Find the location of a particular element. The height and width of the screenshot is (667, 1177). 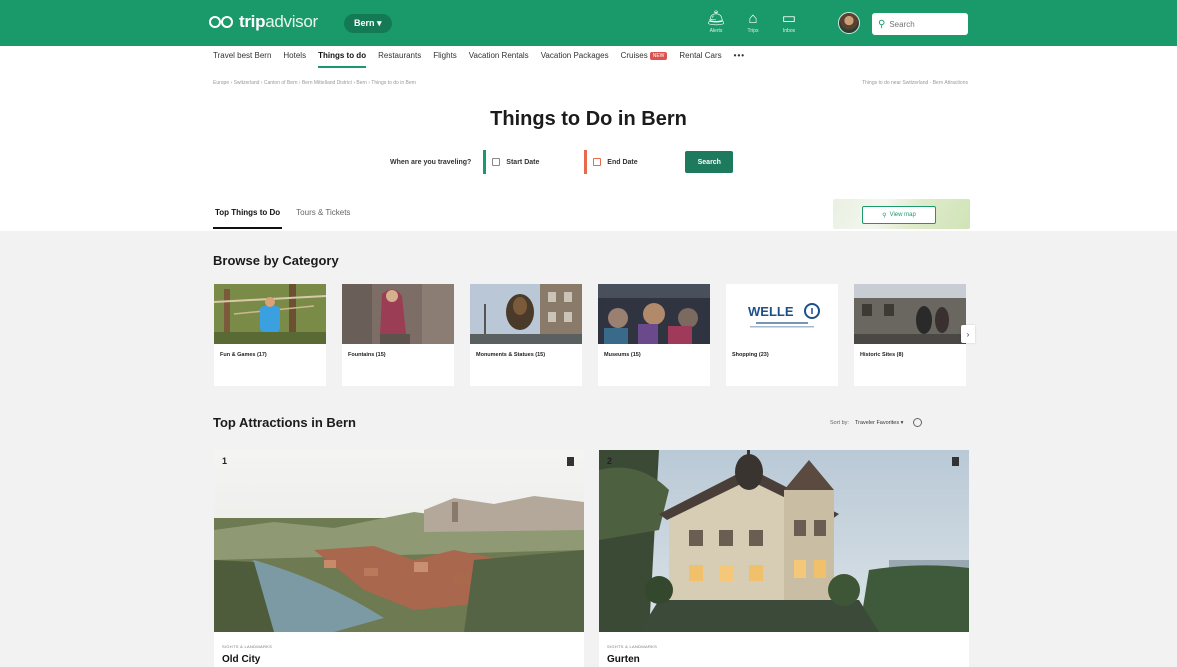

sort-control: Sort by: Traveler Favorites ▾ is located at coordinates (876, 422).